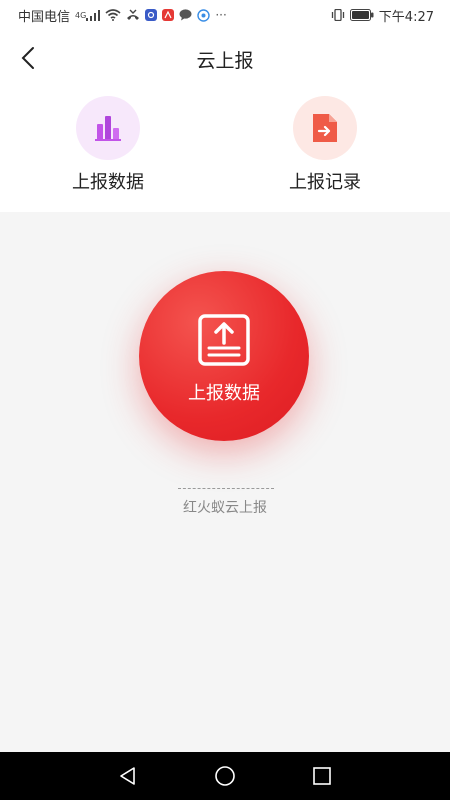 This screenshot has width=450, height=800. I want to click on triangle-back-icon, so click(128, 776).